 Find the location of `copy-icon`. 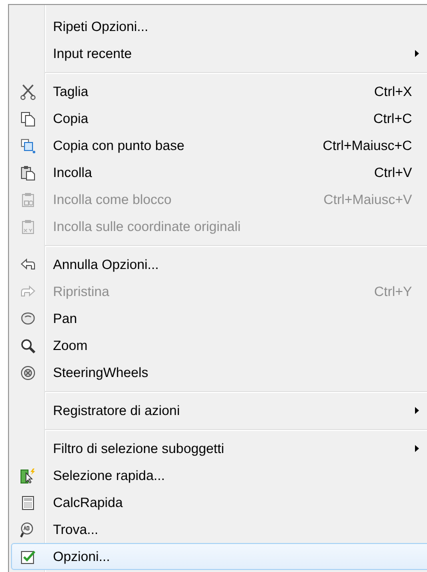

copy-icon is located at coordinates (28, 118).